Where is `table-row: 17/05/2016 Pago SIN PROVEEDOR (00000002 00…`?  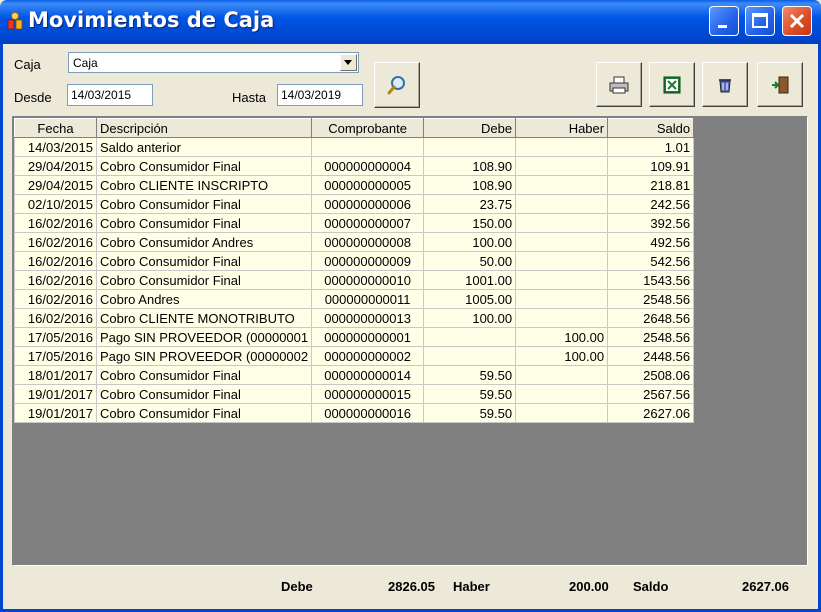
table-row: 17/05/2016 Pago SIN PROVEEDOR (00000002 00… is located at coordinates (354, 356).